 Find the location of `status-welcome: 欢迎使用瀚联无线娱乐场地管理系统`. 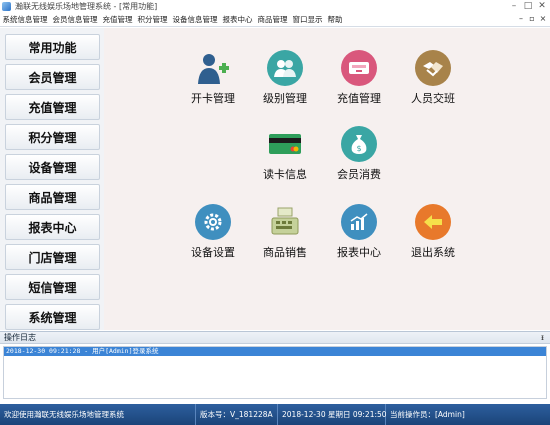

status-welcome: 欢迎使用瀚联无线娱乐场地管理系统 is located at coordinates (98, 414).